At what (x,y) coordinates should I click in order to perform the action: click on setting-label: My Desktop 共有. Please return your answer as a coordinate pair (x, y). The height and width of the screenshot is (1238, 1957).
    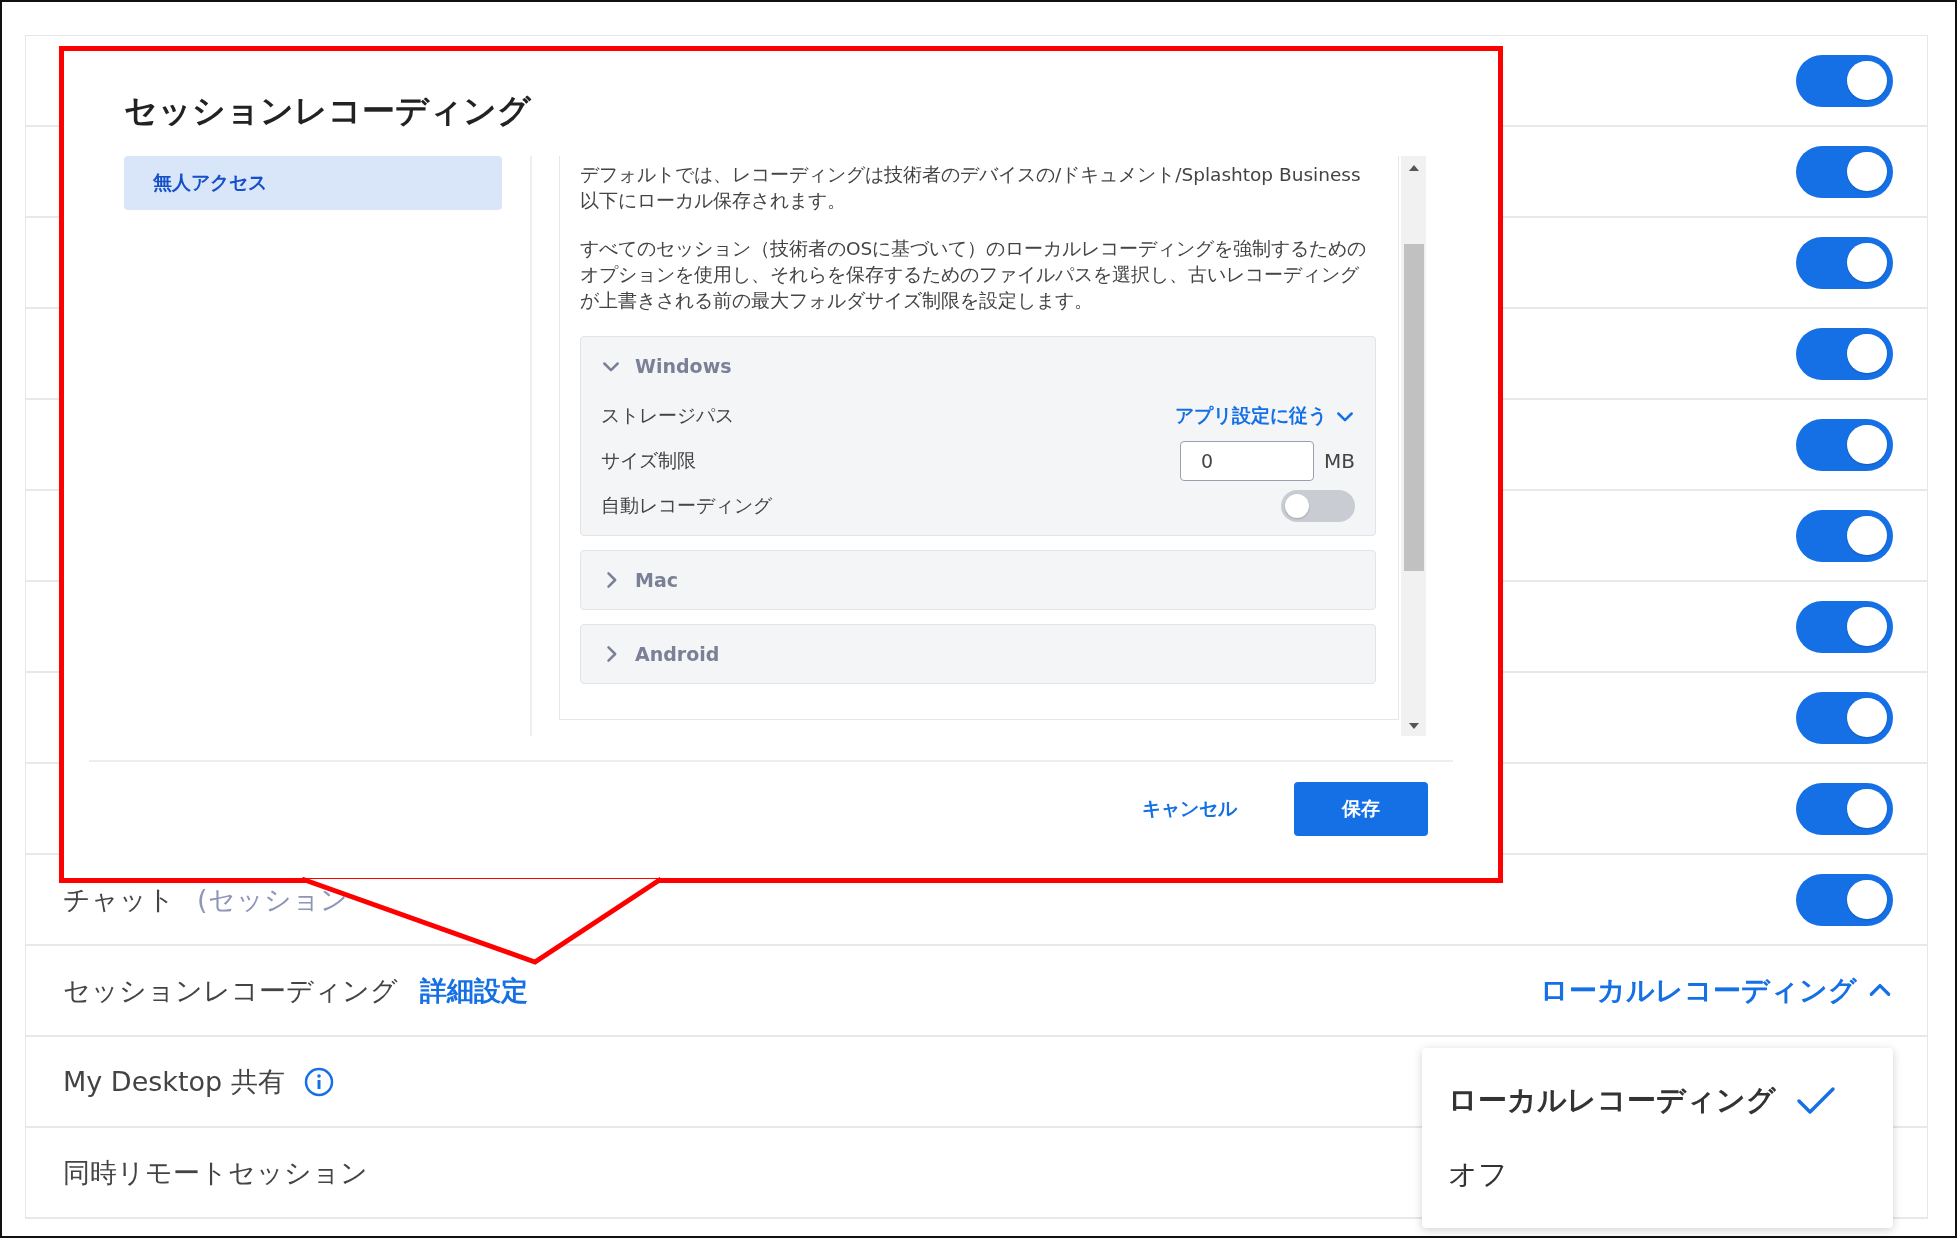
    Looking at the image, I should click on (174, 1081).